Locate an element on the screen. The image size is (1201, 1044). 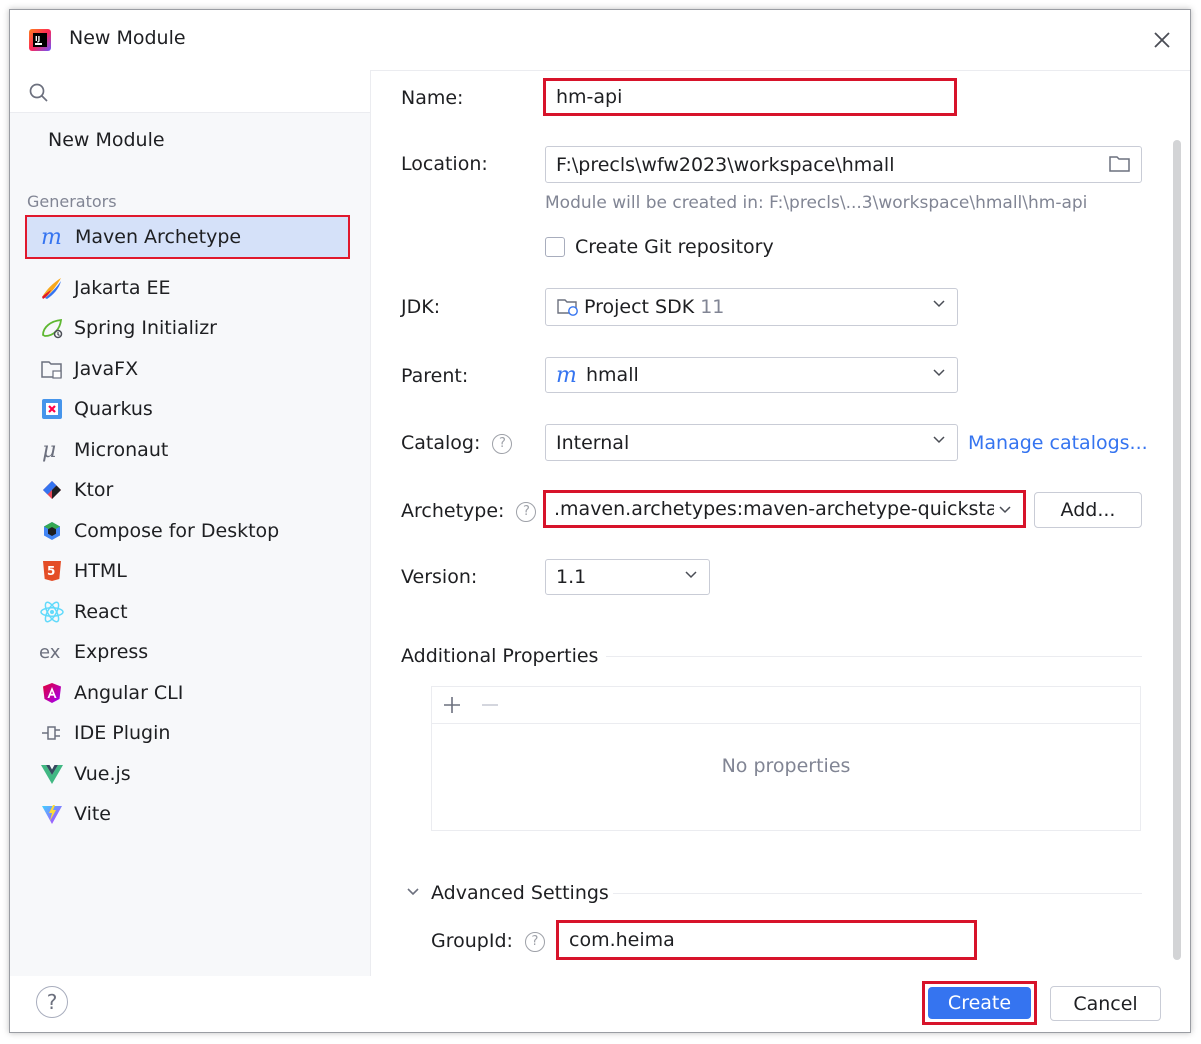
sdk-folder-icon is located at coordinates (567, 307).